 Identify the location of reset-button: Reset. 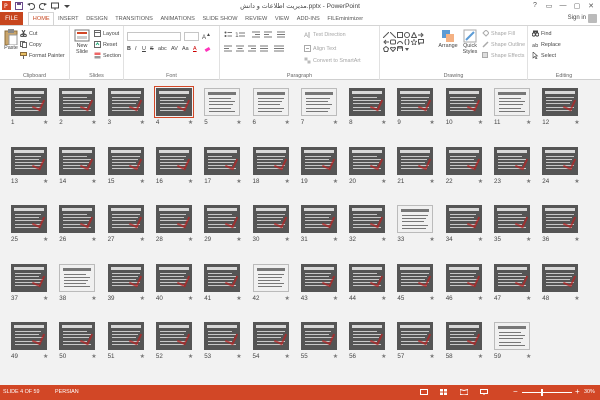
(105, 44).